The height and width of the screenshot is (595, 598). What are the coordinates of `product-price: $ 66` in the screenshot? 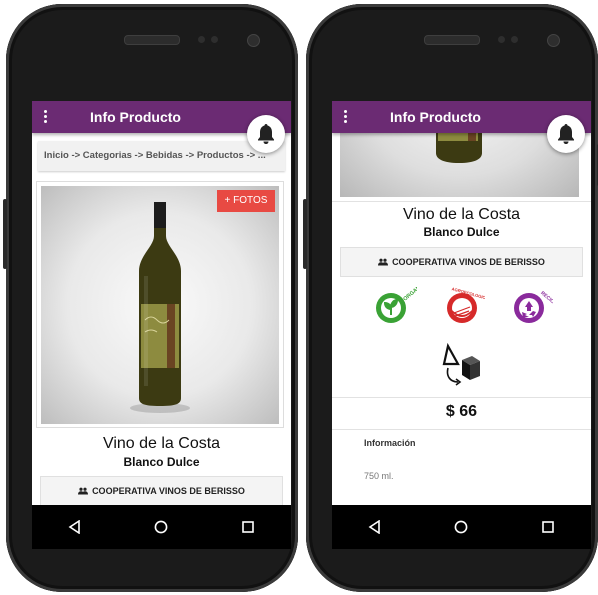 It's located at (461, 411).